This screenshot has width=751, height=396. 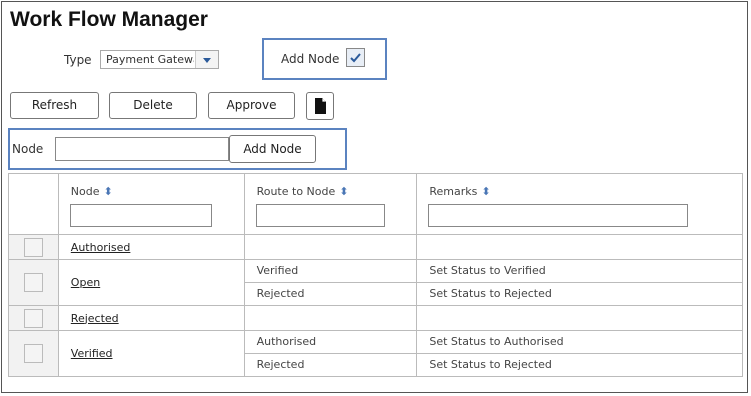 I want to click on document-button, so click(x=320, y=106).